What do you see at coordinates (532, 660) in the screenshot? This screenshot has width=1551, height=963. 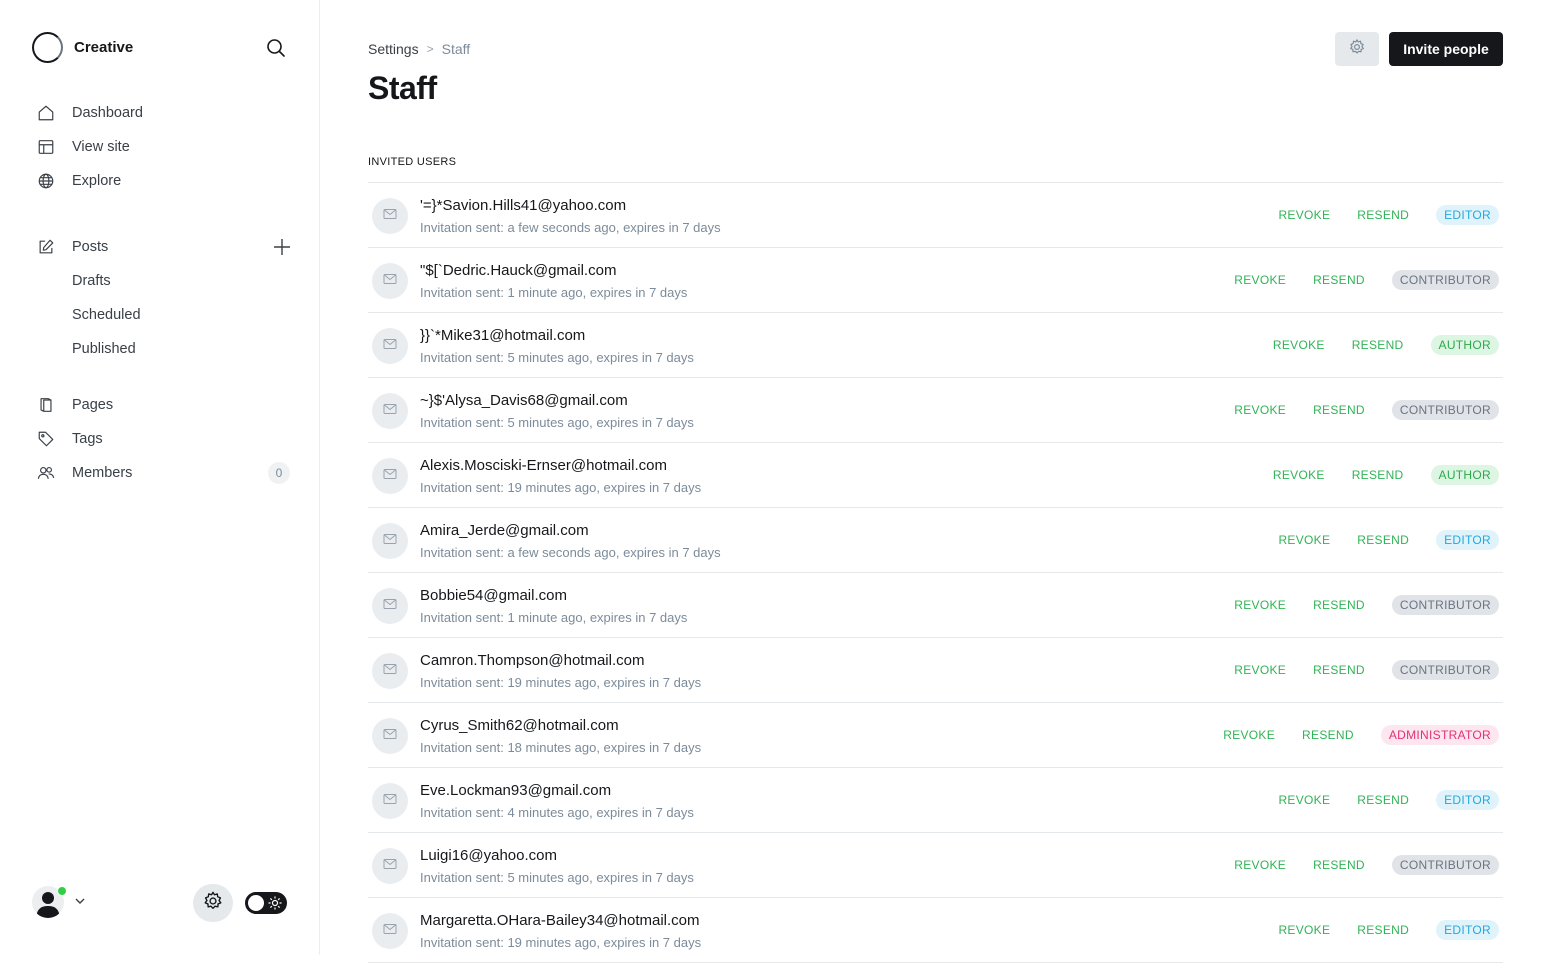 I see `invite-email: Camron.Thompson@hotmail.com` at bounding box center [532, 660].